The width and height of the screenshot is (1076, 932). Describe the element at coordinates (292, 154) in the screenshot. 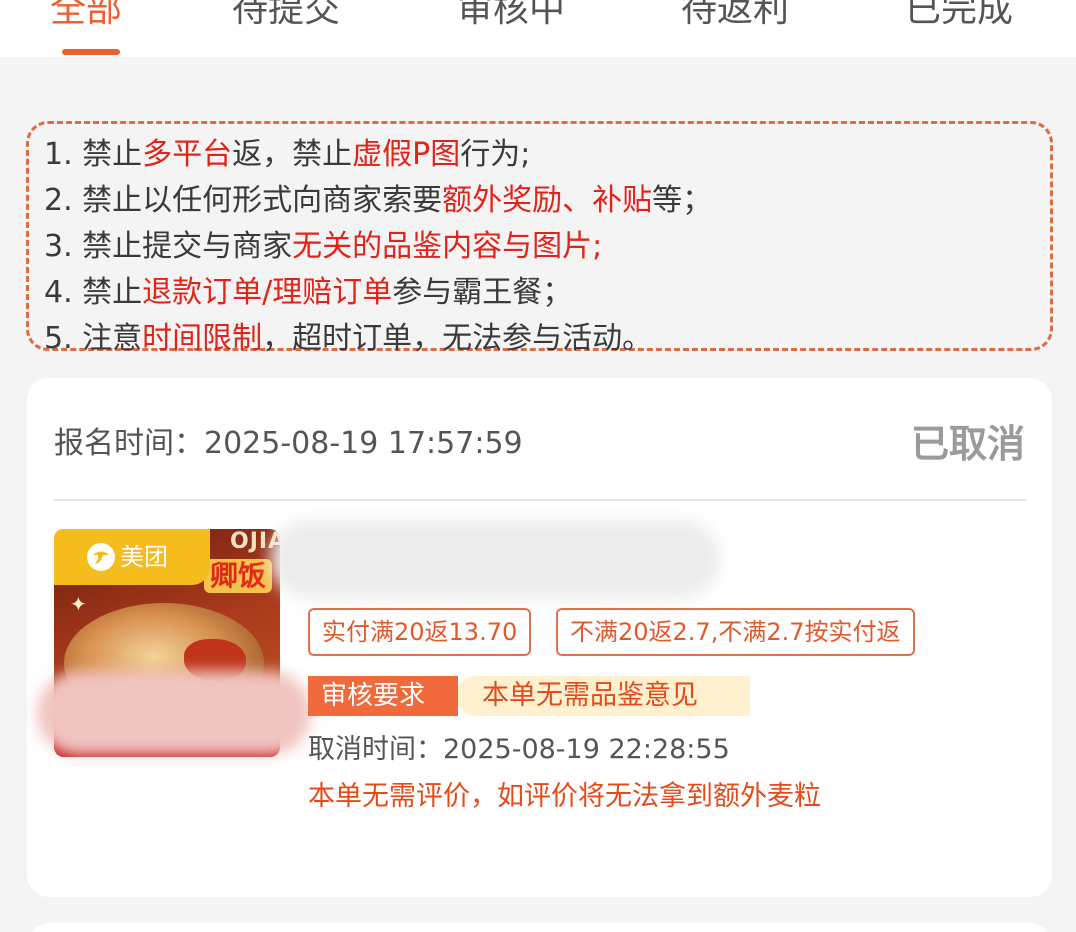

I see `rule-text: 返，禁止` at that location.